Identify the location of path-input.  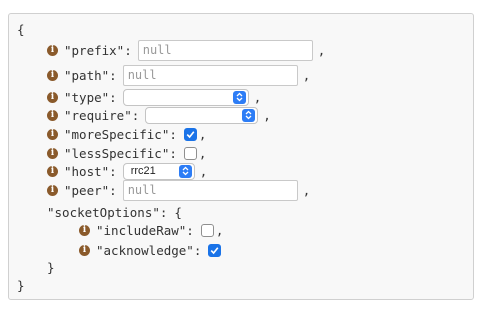
(210, 75).